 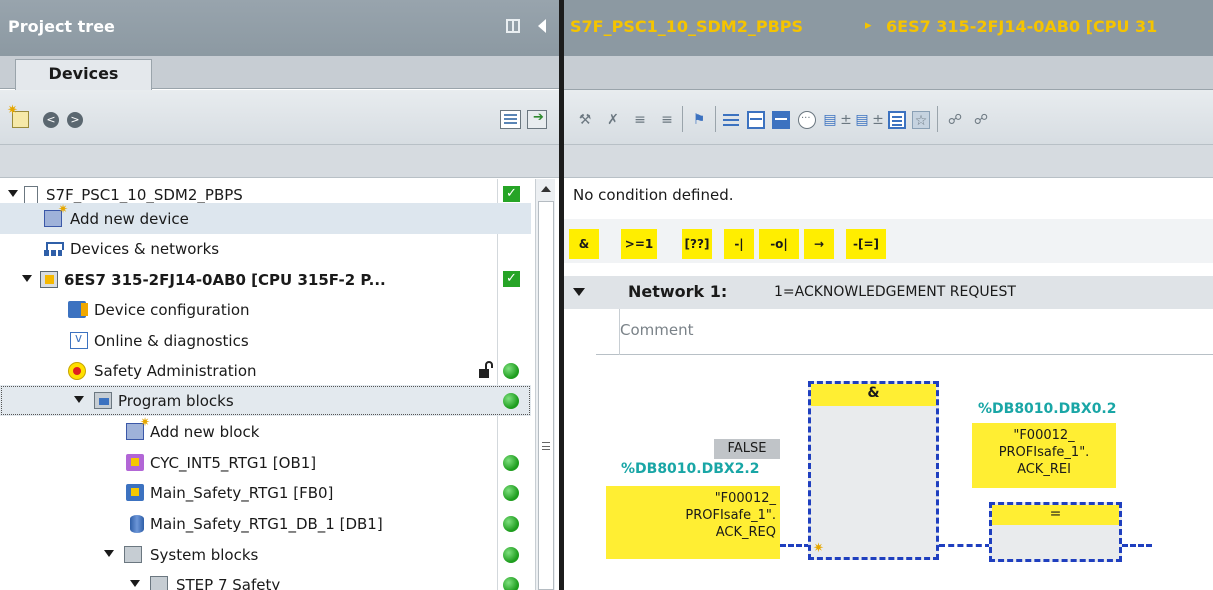 I want to click on grip-icon, so click(x=546, y=446).